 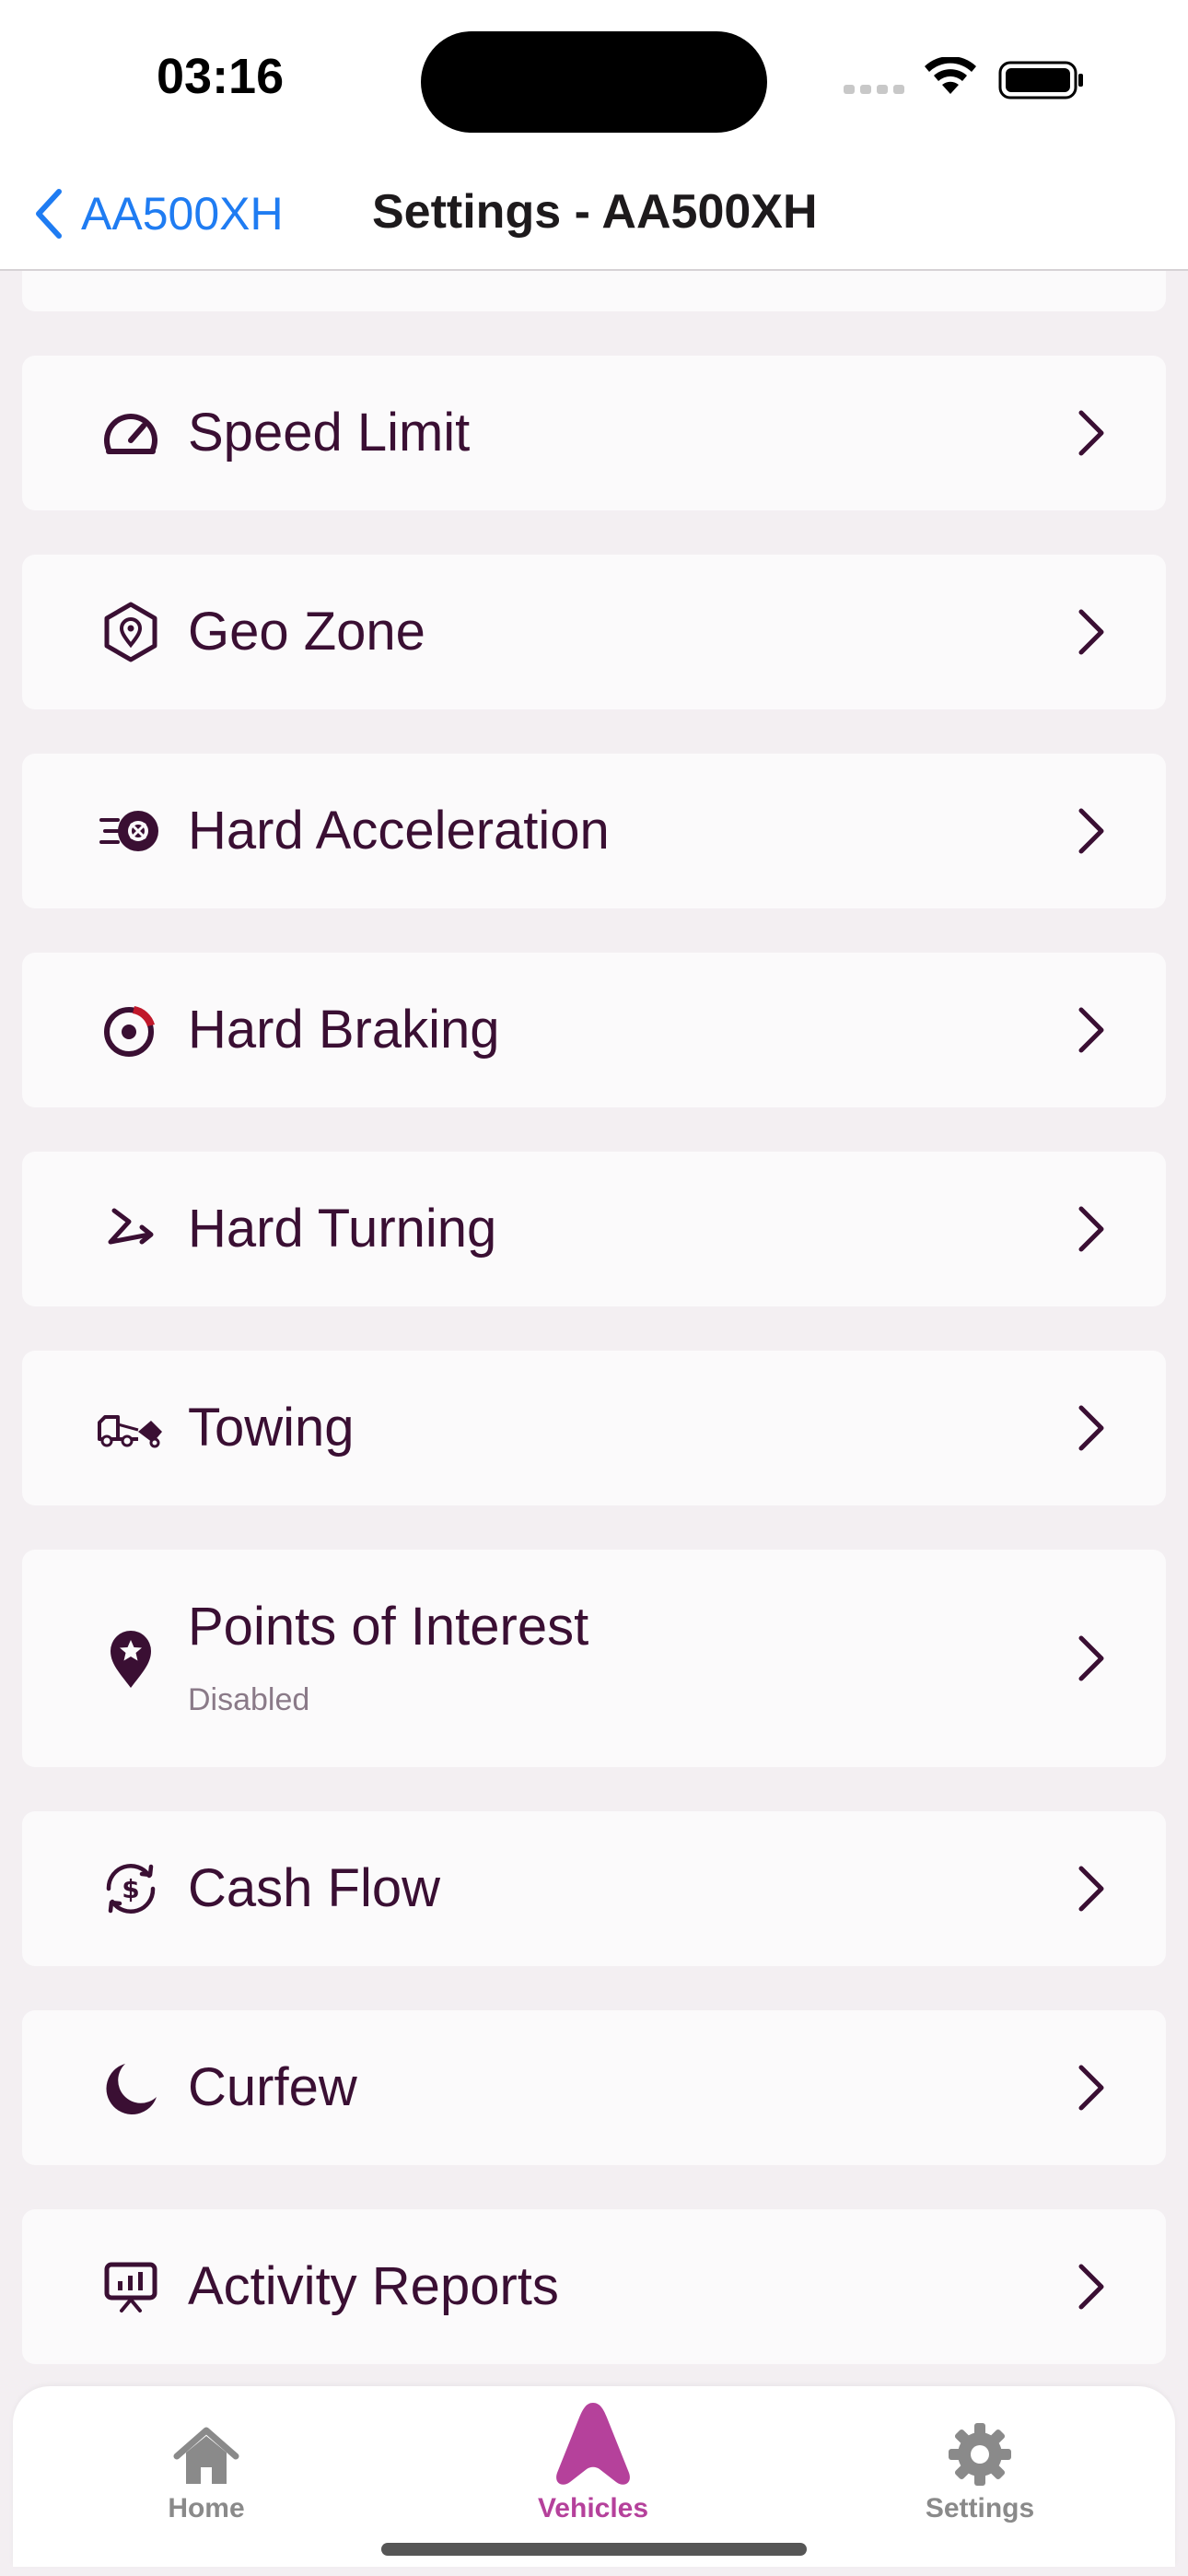 What do you see at coordinates (131, 1229) in the screenshot?
I see `turning-icon` at bounding box center [131, 1229].